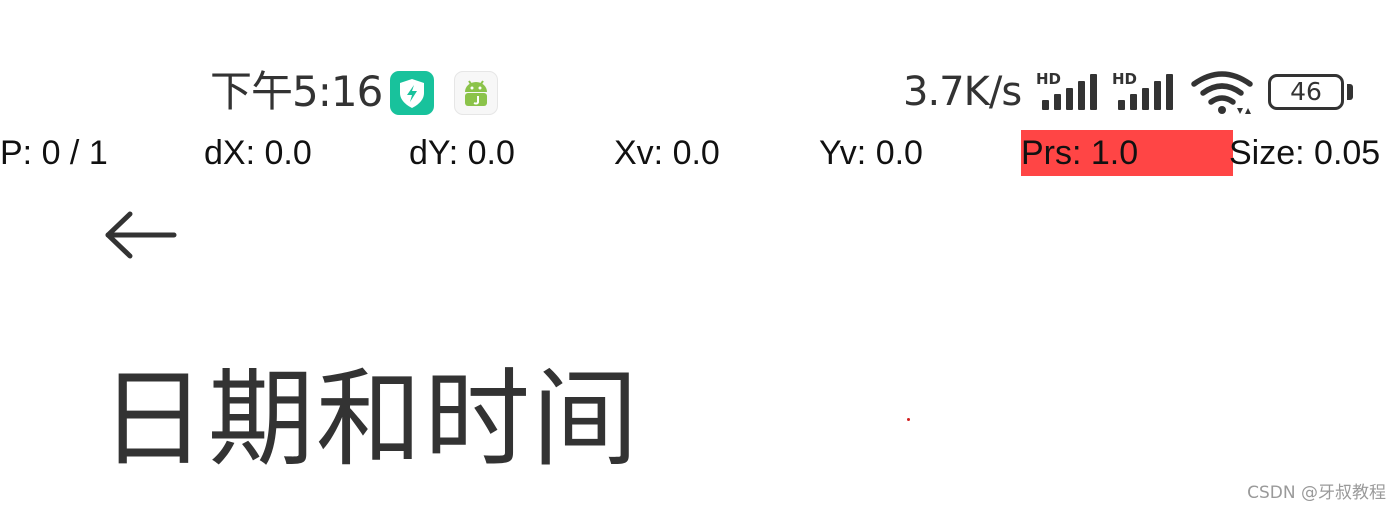 The image size is (1400, 512). Describe the element at coordinates (667, 153) in the screenshot. I see `velocity-x: Xv: 0.0` at that location.